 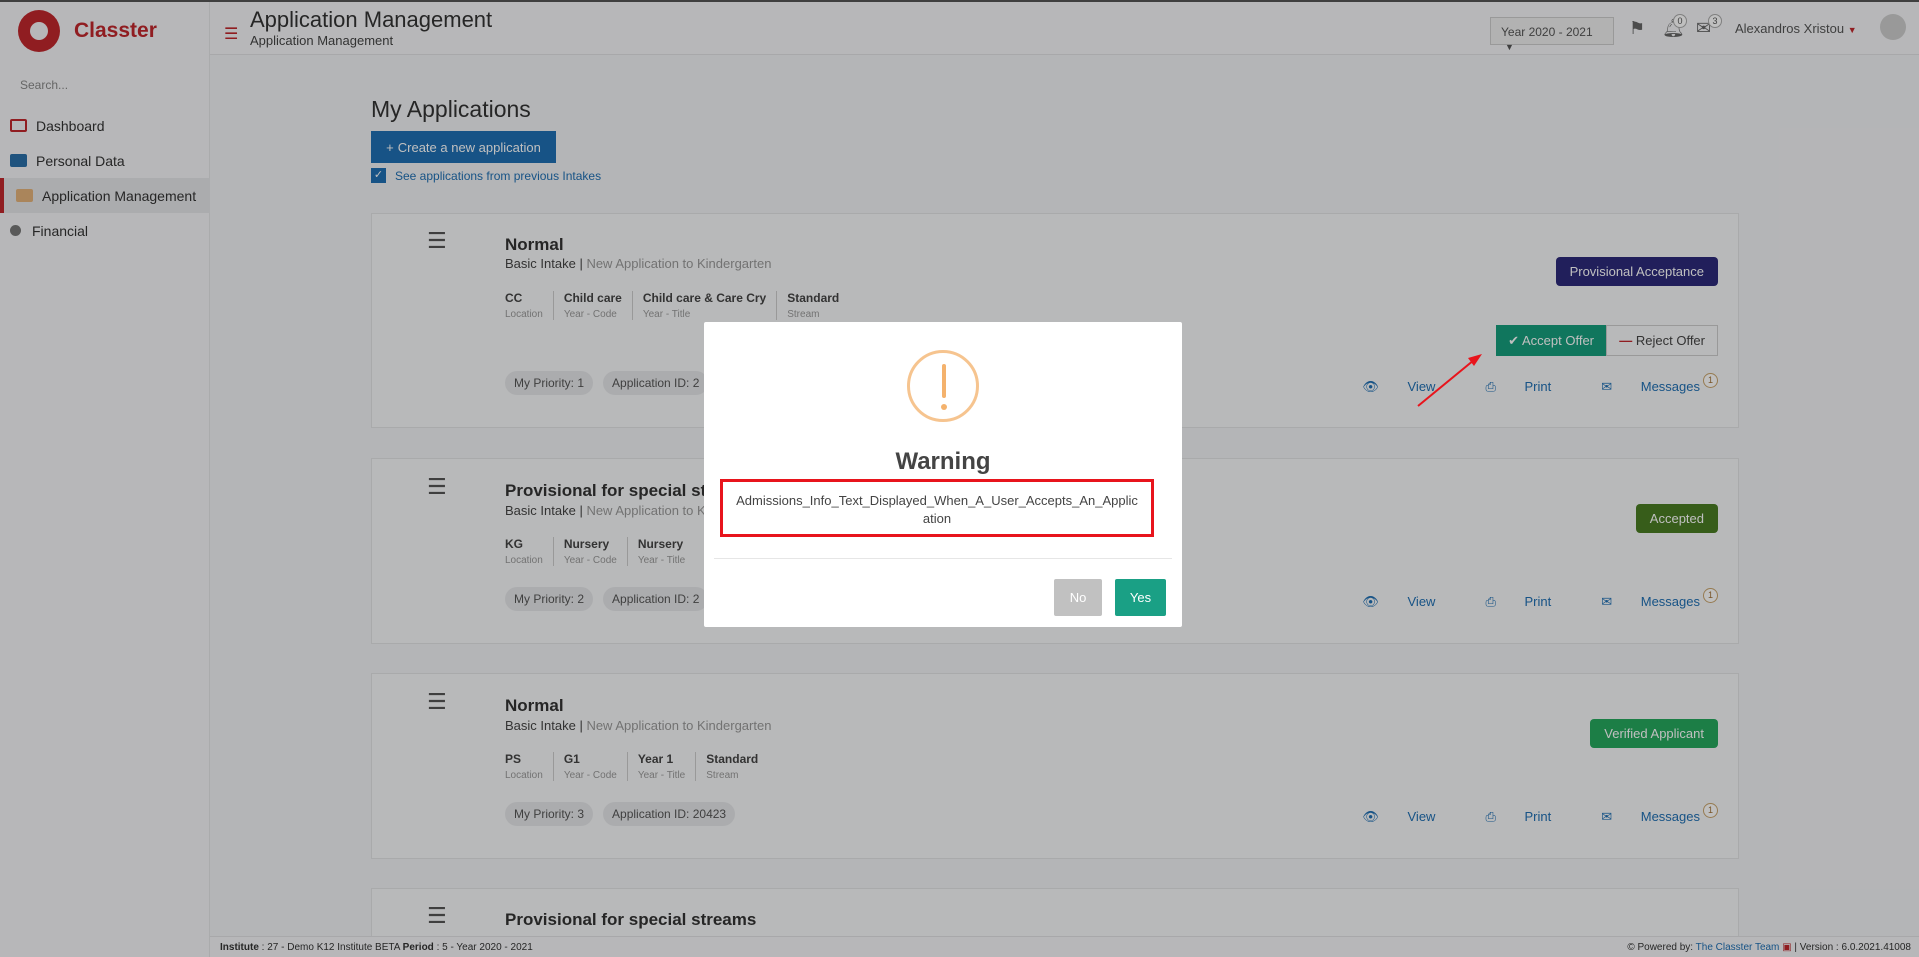 What do you see at coordinates (1140, 597) in the screenshot?
I see `yes-button: Yes` at bounding box center [1140, 597].